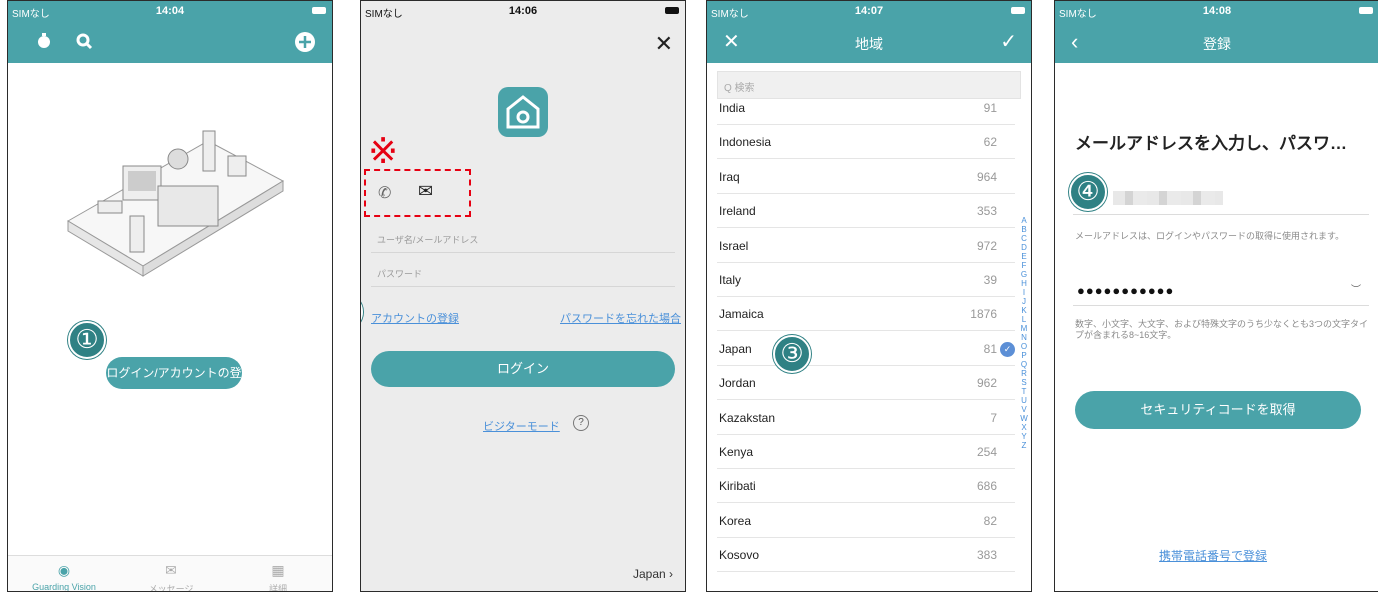 This screenshot has height=592, width=1378. I want to click on alphabet-letter: I, so click(1024, 292).